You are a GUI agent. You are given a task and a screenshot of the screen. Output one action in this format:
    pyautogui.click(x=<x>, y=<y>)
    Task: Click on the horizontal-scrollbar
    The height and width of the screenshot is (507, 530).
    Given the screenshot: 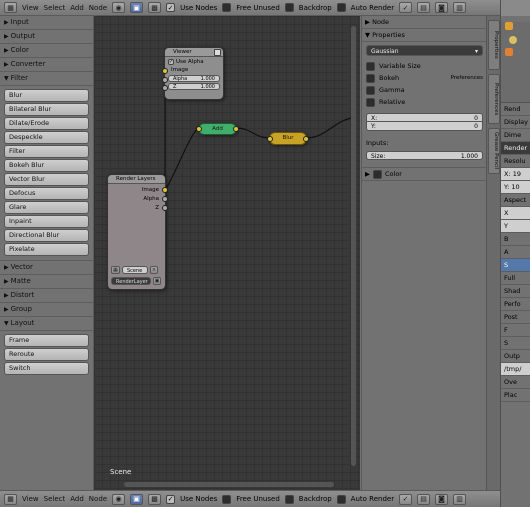 What is the action you would take?
    pyautogui.click(x=229, y=484)
    